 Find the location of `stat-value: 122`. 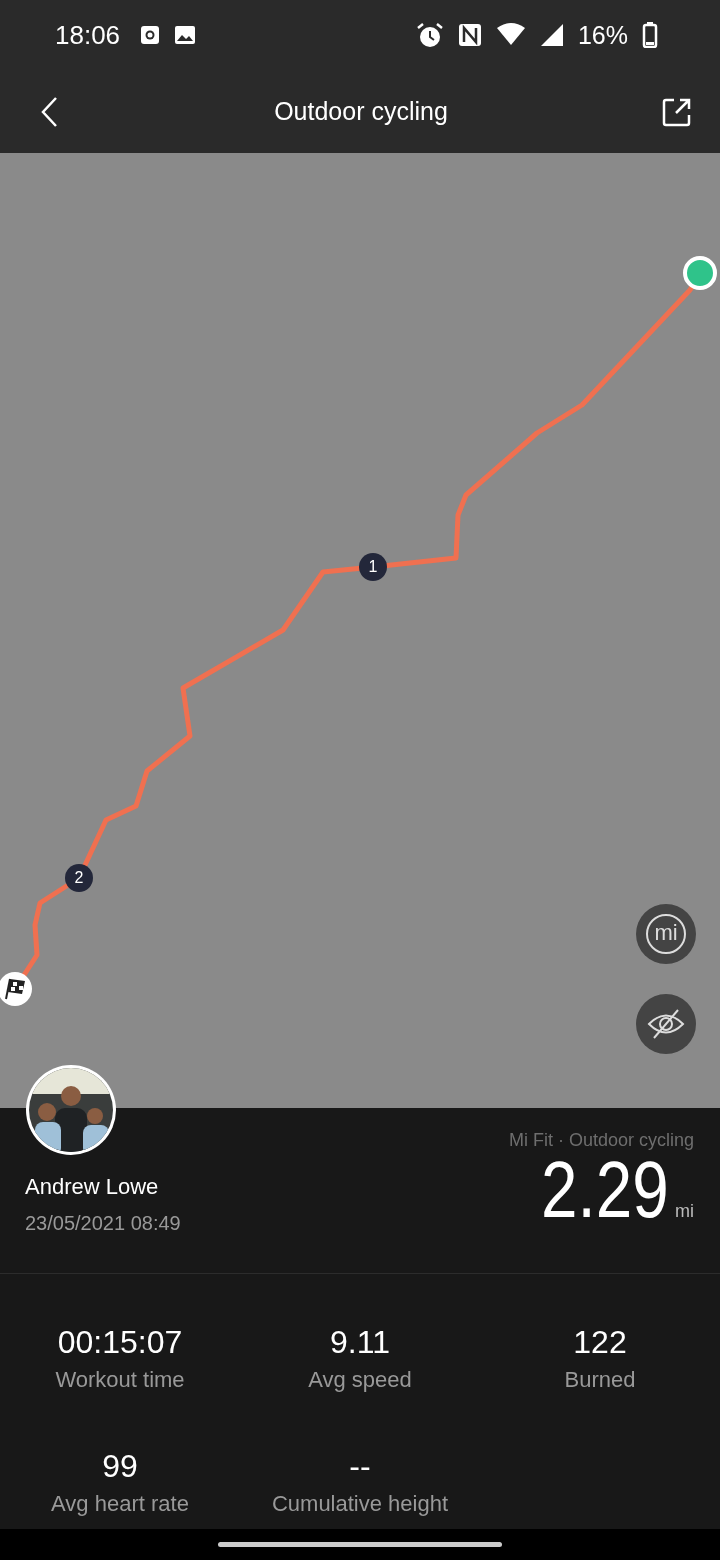

stat-value: 122 is located at coordinates (600, 1342).